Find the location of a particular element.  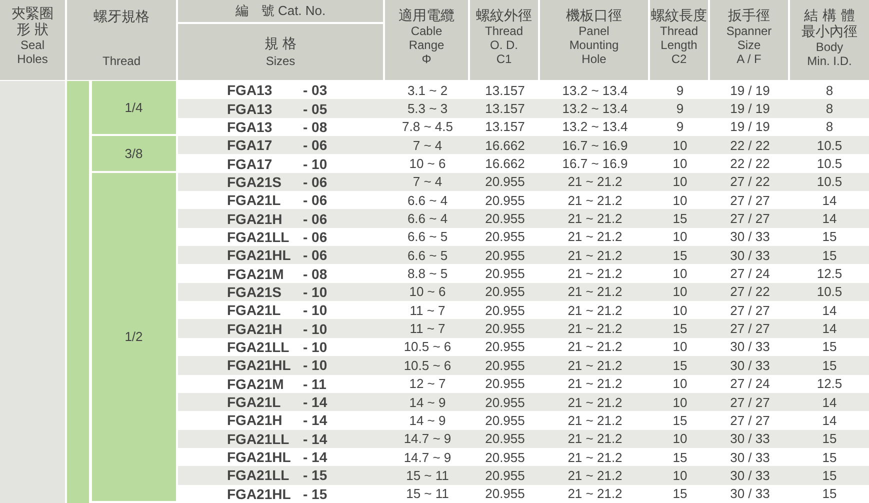

table-cell: 8.8 ~ 5 is located at coordinates (427, 274).